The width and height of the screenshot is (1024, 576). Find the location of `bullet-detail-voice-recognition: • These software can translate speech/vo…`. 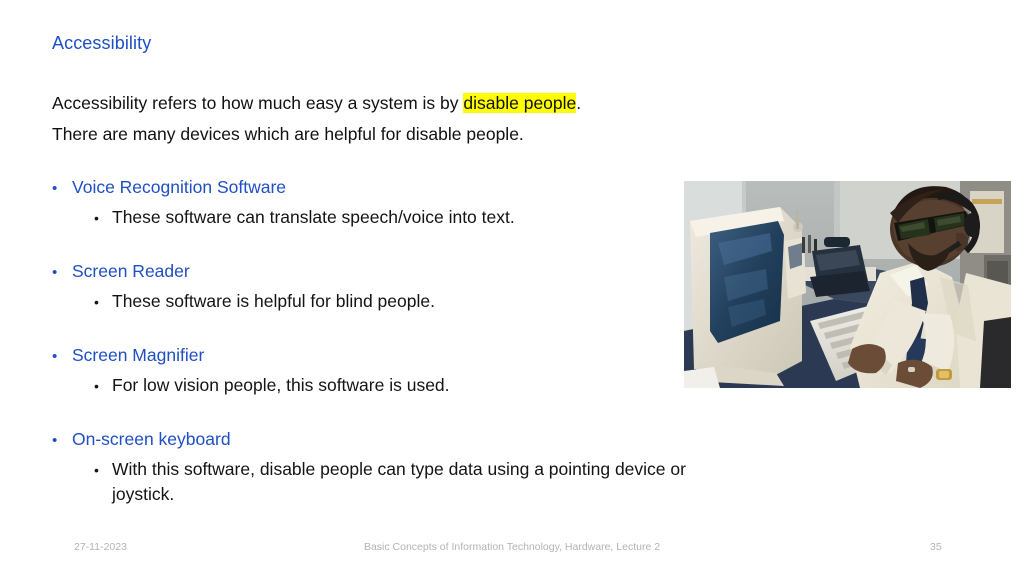

bullet-detail-voice-recognition: • These software can translate speech/vo… is located at coordinates (423, 218).